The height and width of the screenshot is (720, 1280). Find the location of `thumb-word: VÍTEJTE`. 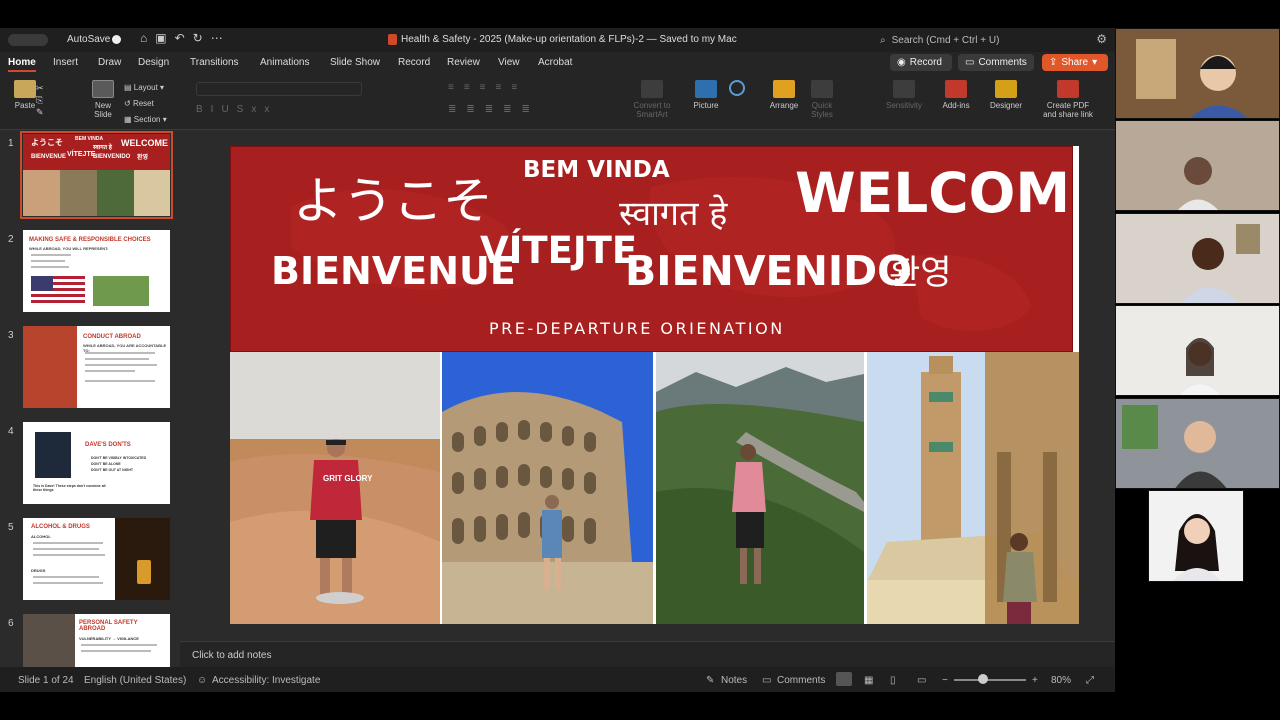

thumb-word: VÍTEJTE is located at coordinates (81, 154).